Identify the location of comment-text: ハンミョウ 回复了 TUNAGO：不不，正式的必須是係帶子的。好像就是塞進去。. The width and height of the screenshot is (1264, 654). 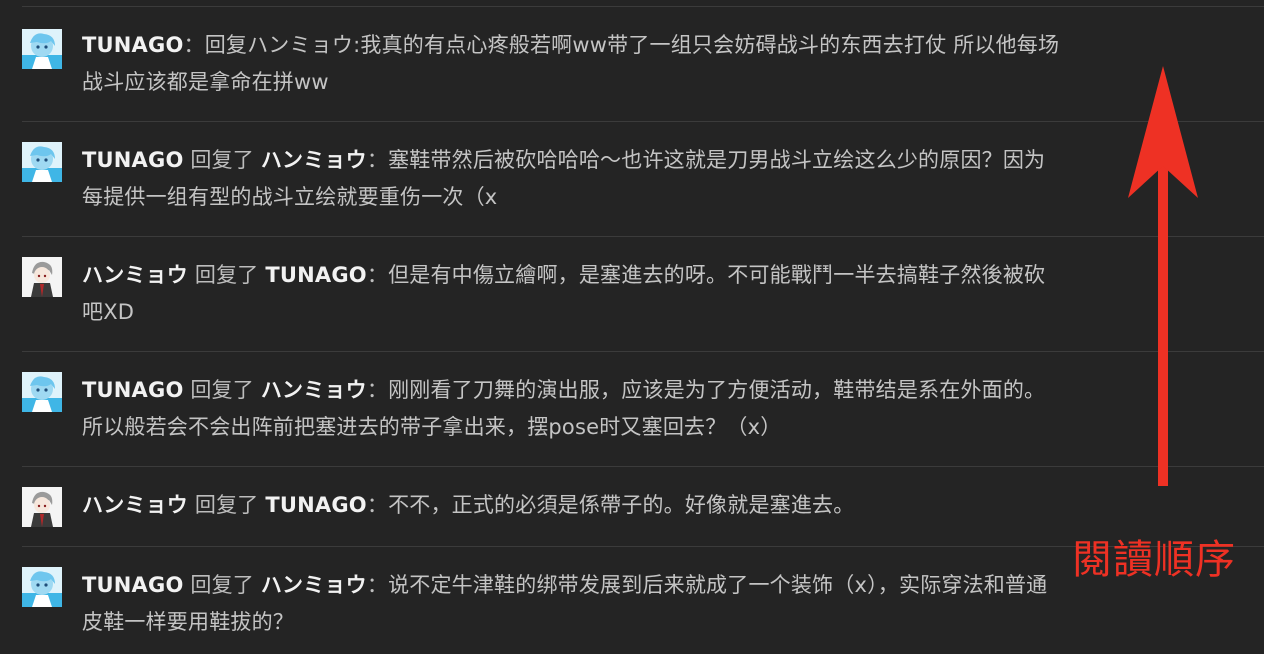
(572, 505).